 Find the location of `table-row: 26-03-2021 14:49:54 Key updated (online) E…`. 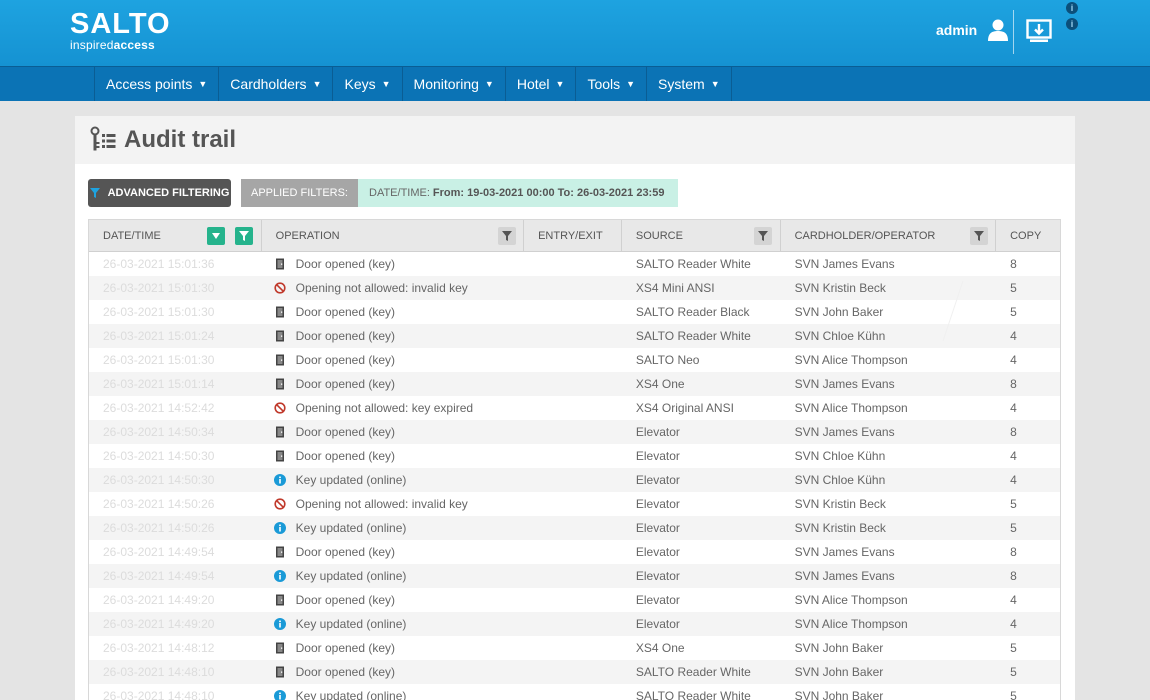

table-row: 26-03-2021 14:49:54 Key updated (online) E… is located at coordinates (574, 576).